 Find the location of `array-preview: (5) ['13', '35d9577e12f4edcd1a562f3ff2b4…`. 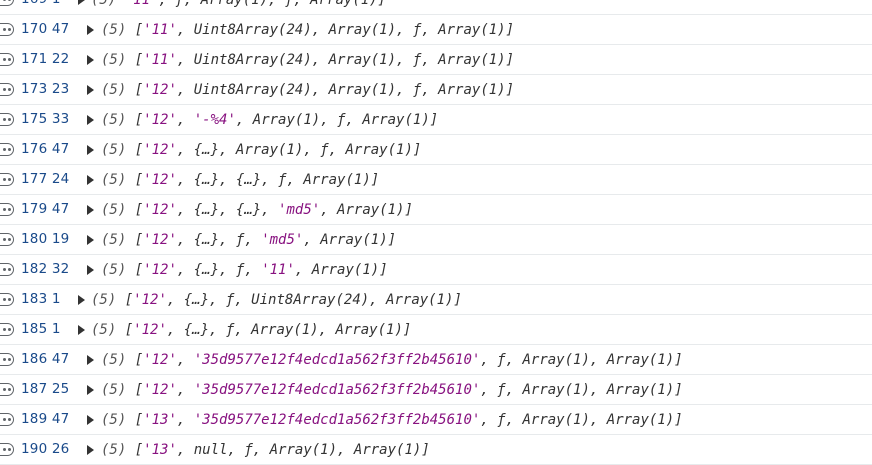

array-preview: (5) ['13', '35d9577e12f4edcd1a562f3ff2b4… is located at coordinates (392, 420).